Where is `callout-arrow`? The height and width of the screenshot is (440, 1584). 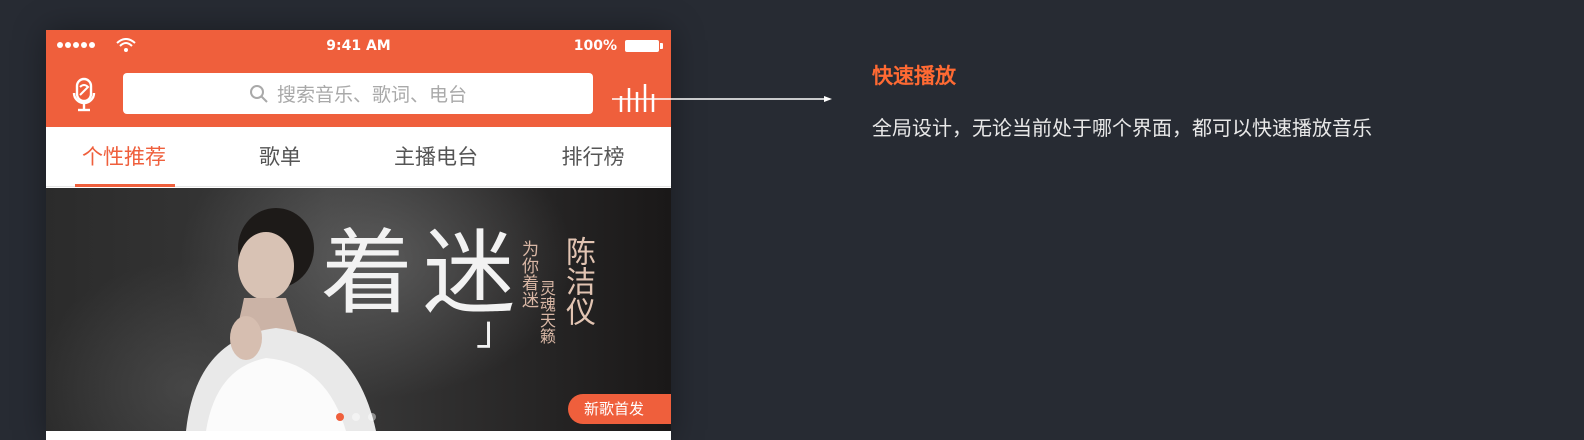
callout-arrow is located at coordinates (722, 99).